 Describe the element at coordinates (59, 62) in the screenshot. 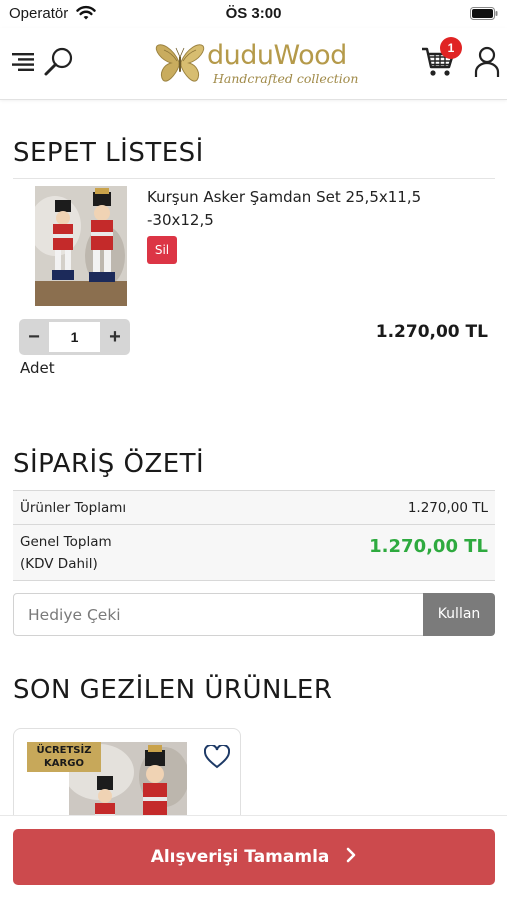

I see `search-icon` at that location.